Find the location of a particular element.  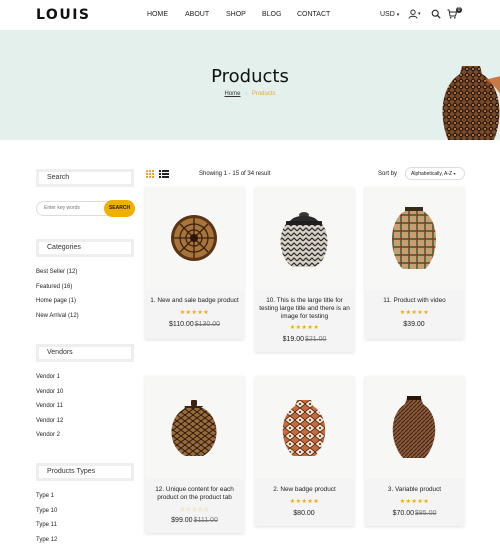

types-widget-title: Products Types is located at coordinates (85, 472).